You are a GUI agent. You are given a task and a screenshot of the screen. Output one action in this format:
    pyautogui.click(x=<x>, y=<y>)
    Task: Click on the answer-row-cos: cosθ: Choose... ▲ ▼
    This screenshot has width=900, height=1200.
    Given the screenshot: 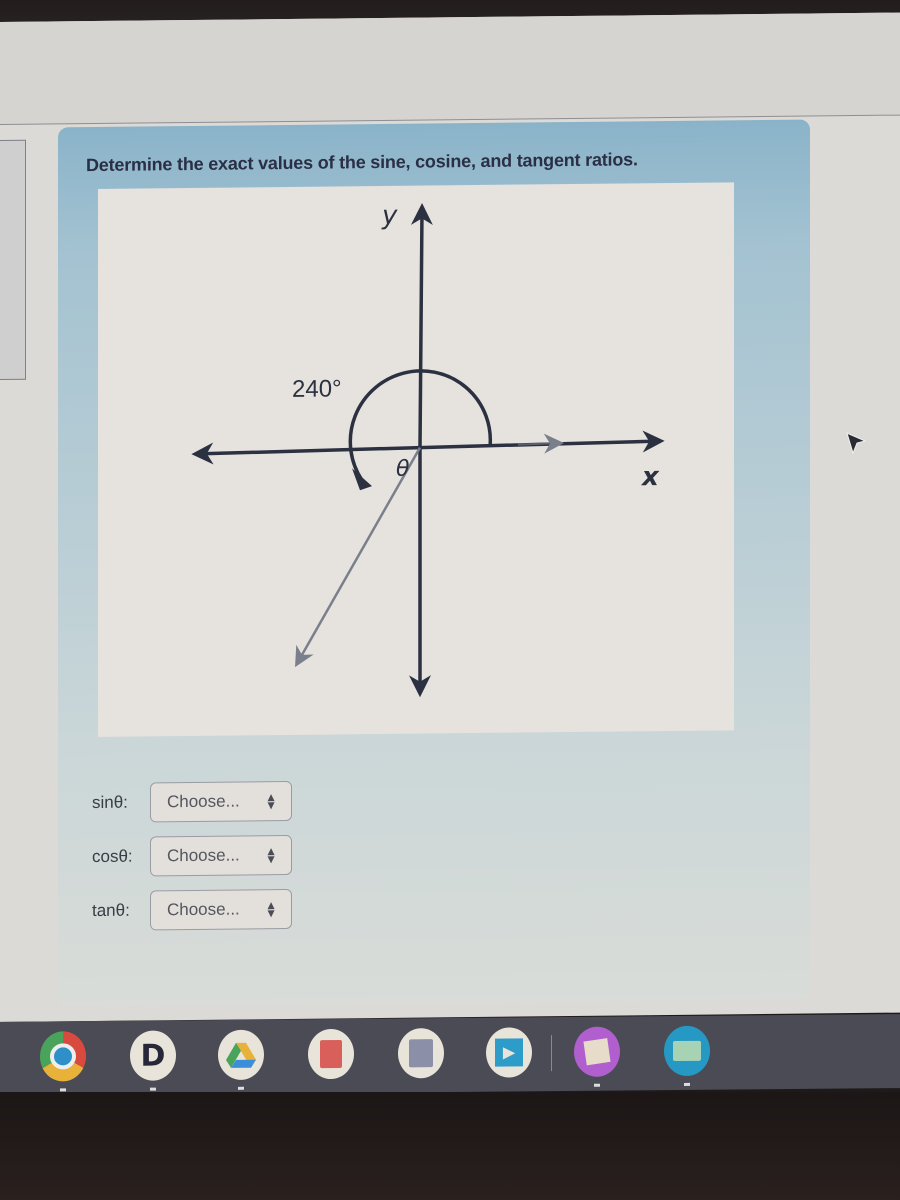 What is the action you would take?
    pyautogui.click(x=192, y=856)
    